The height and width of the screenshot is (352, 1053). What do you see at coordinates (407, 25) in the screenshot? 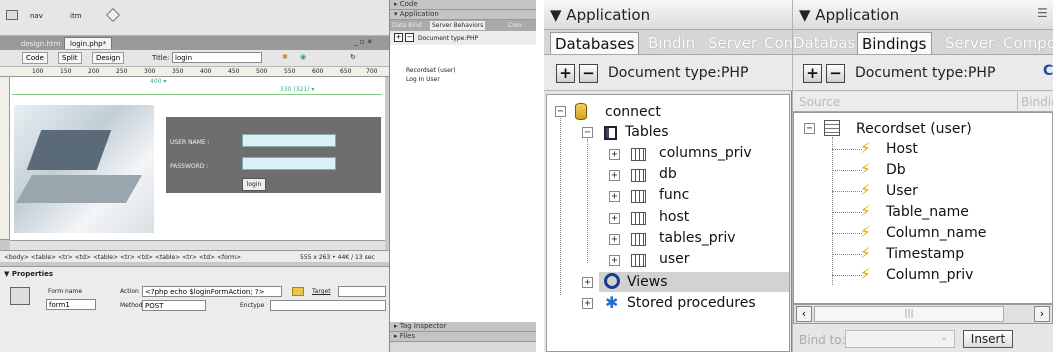
I see `tab-data-bind: Data Bind` at bounding box center [407, 25].